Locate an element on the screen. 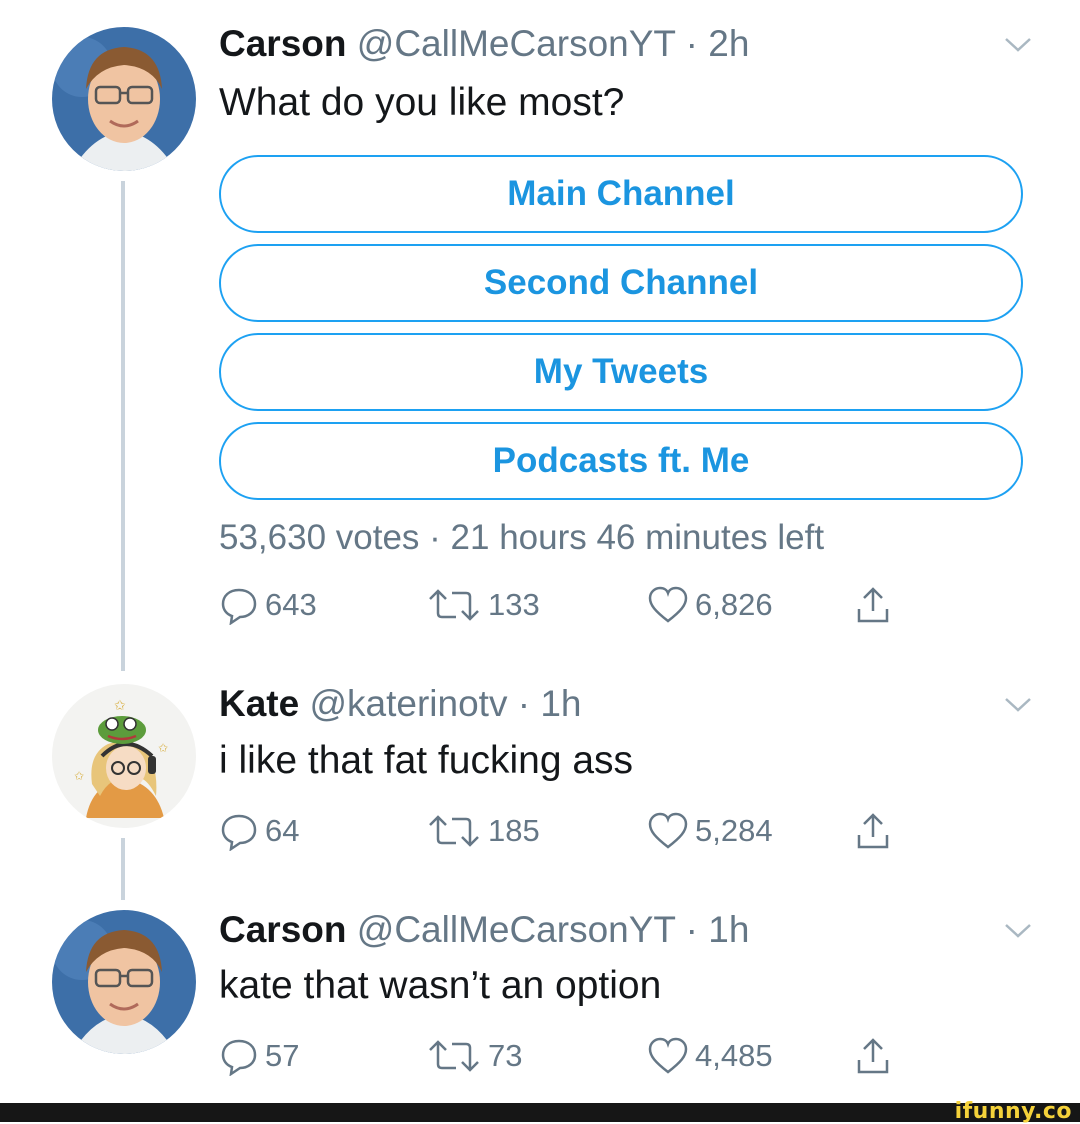  retweet-button: 133 is located at coordinates (483, 605).